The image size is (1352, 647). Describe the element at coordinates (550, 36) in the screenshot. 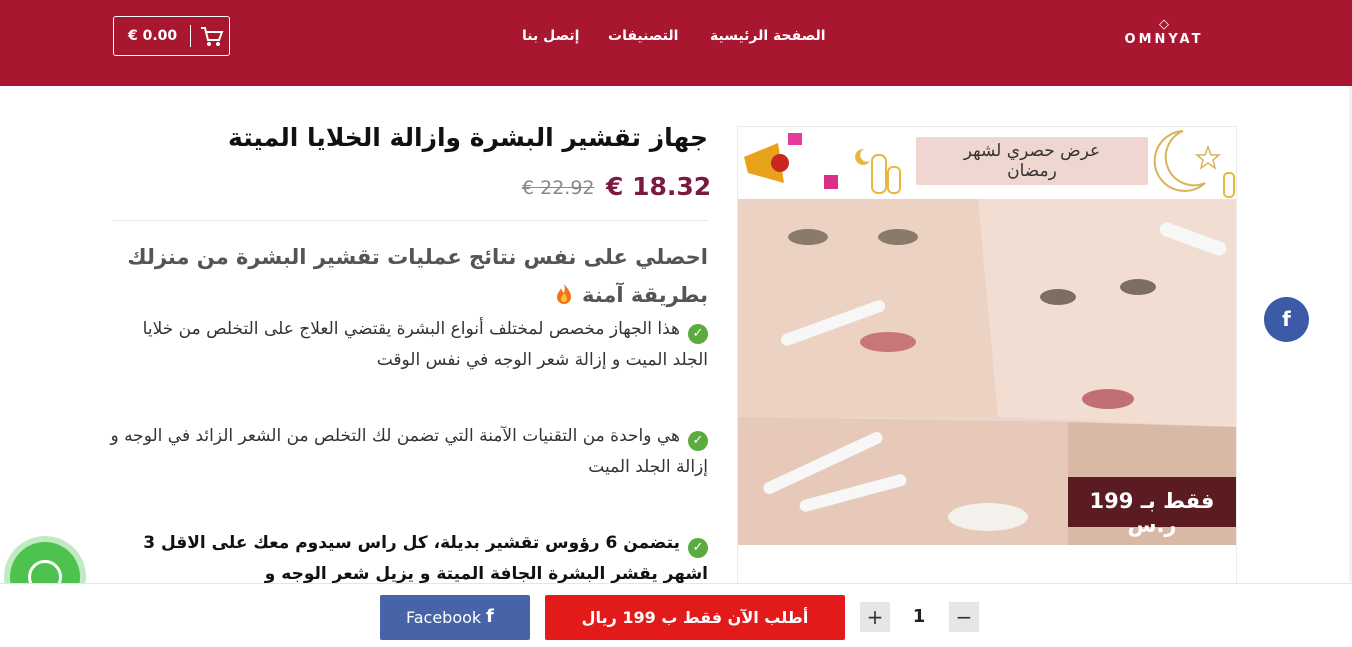

I see `nav-contact-link: إتصل بنا` at that location.